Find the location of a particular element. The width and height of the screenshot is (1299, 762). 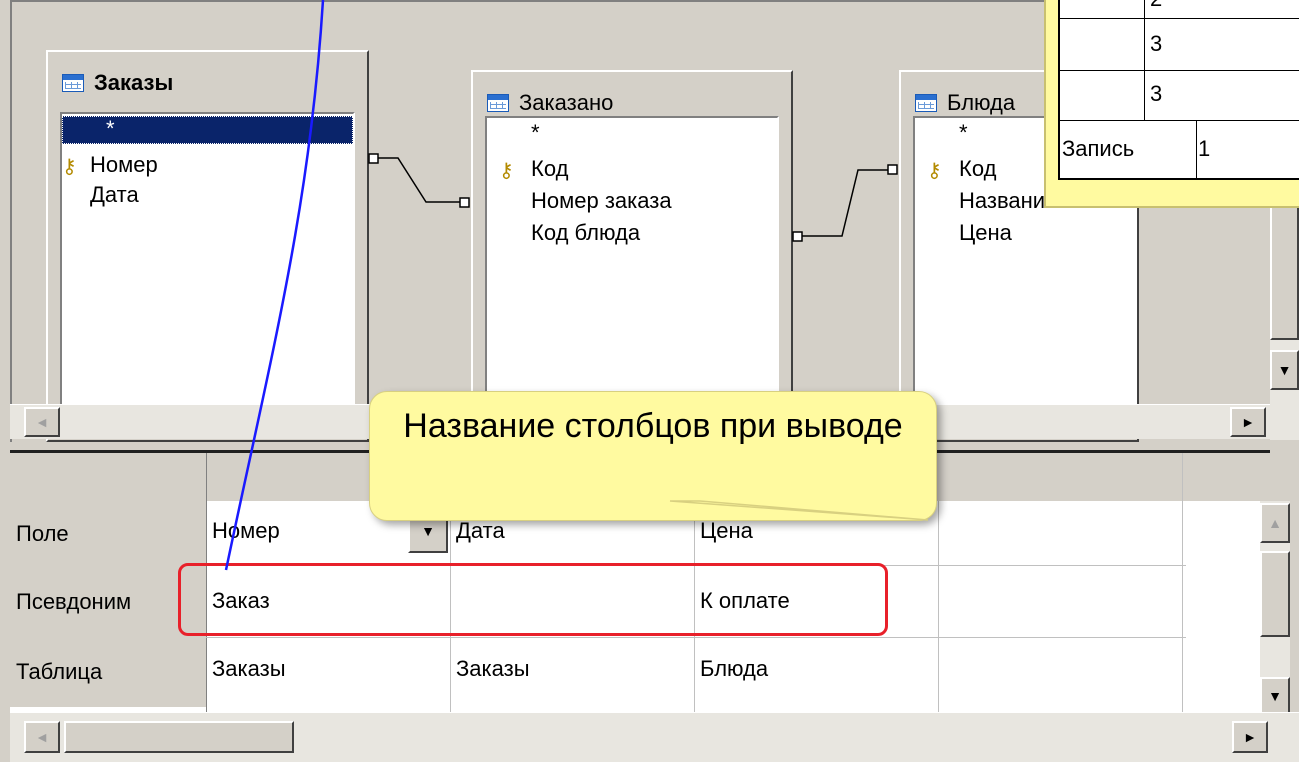

annotation-arrow is located at coordinates (274, 285).